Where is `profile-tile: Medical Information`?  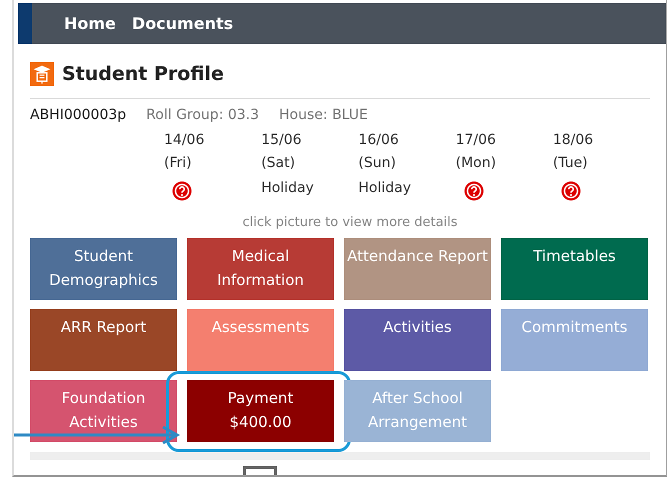
profile-tile: Medical Information is located at coordinates (260, 269).